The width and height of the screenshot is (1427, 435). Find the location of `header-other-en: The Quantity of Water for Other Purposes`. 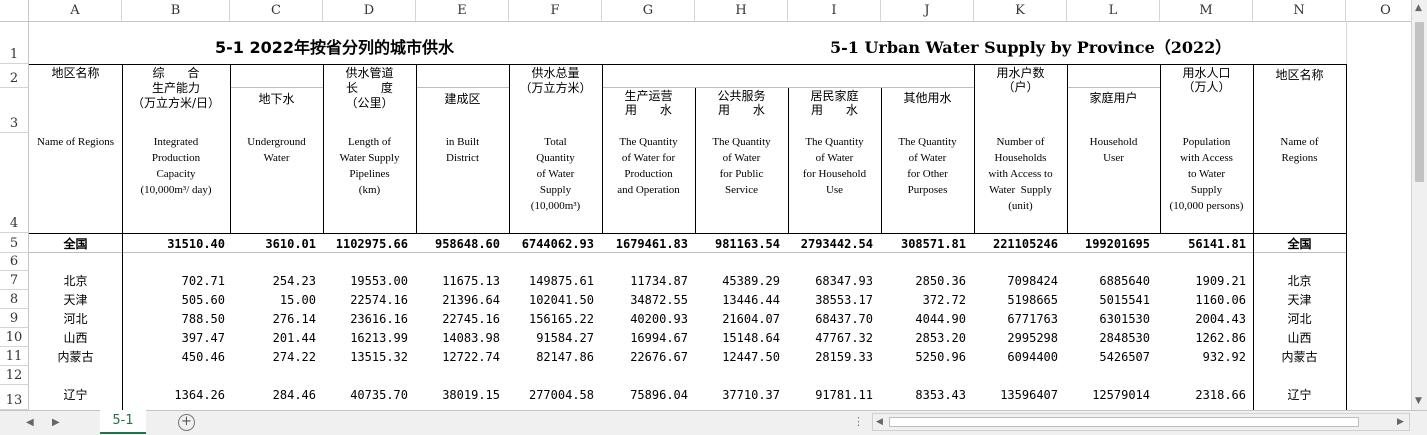

header-other-en: The Quantity of Water for Other Purposes is located at coordinates (927, 166).